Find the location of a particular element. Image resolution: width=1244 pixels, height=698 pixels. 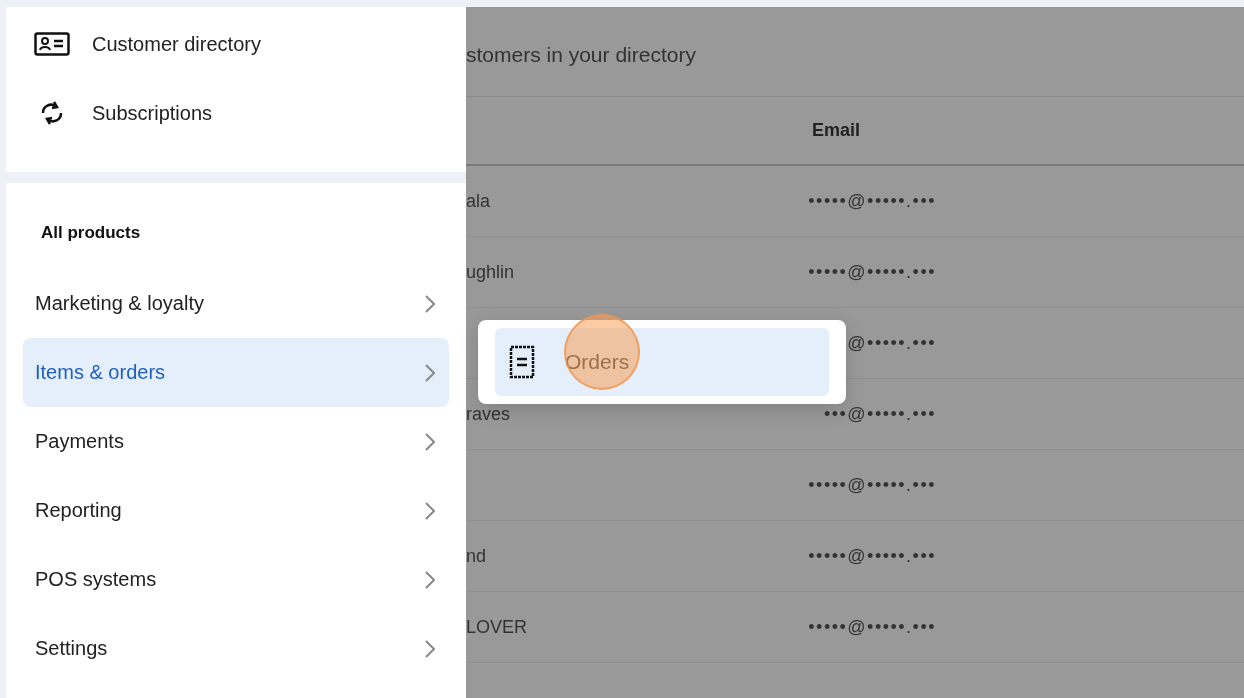

nav-item: POS systems is located at coordinates (236, 579).